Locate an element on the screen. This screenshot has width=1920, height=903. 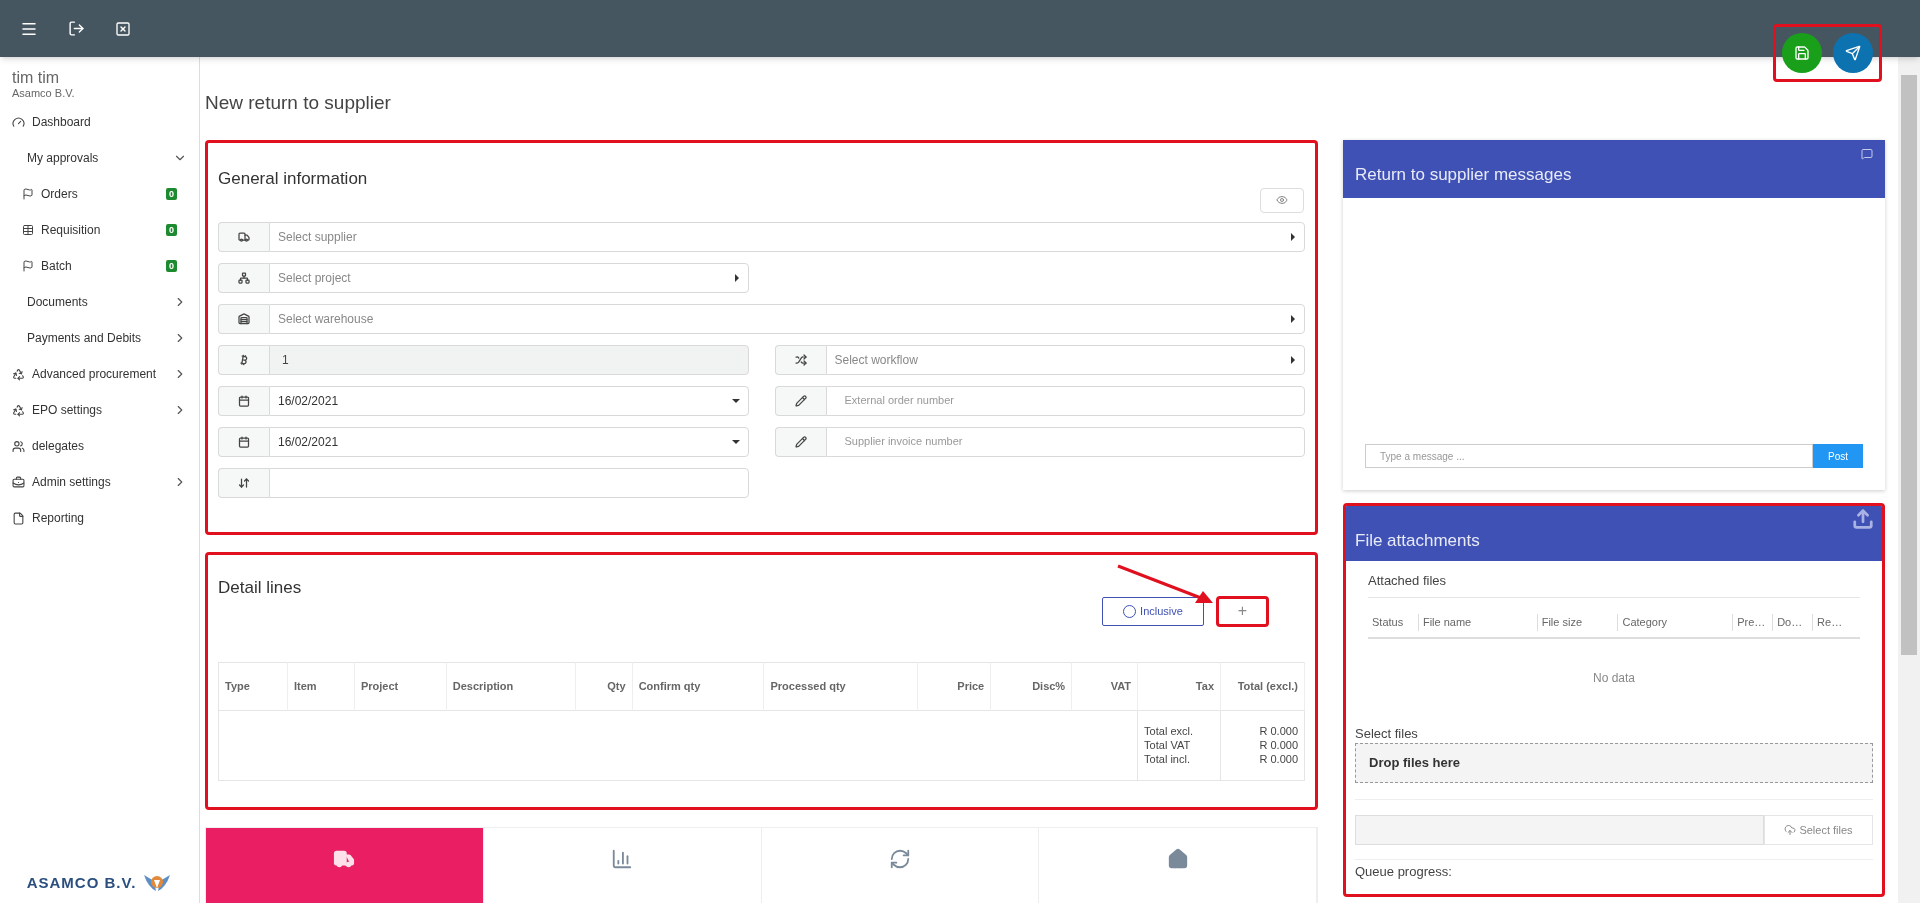
select-field: Select supplier is located at coordinates (787, 236).